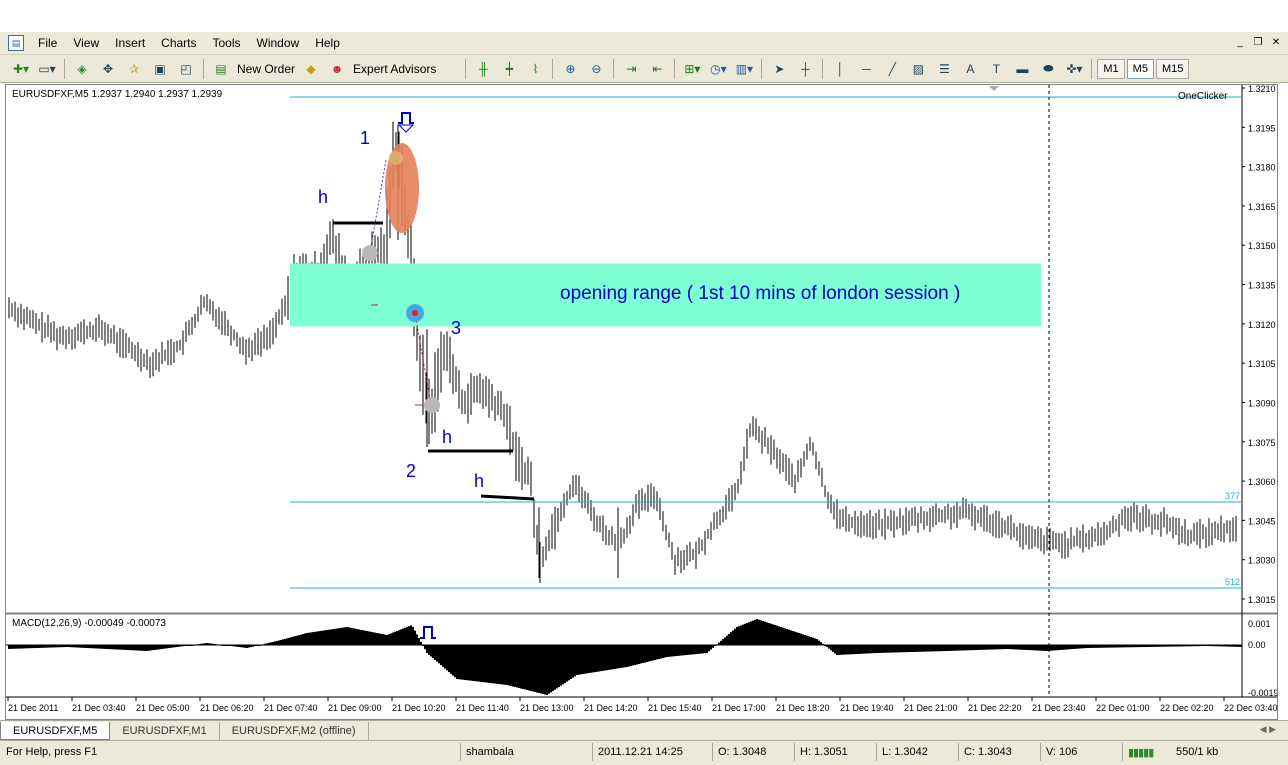  Describe the element at coordinates (1268, 729) in the screenshot. I see `tab-scroll-icon: ◀ ▶` at that location.